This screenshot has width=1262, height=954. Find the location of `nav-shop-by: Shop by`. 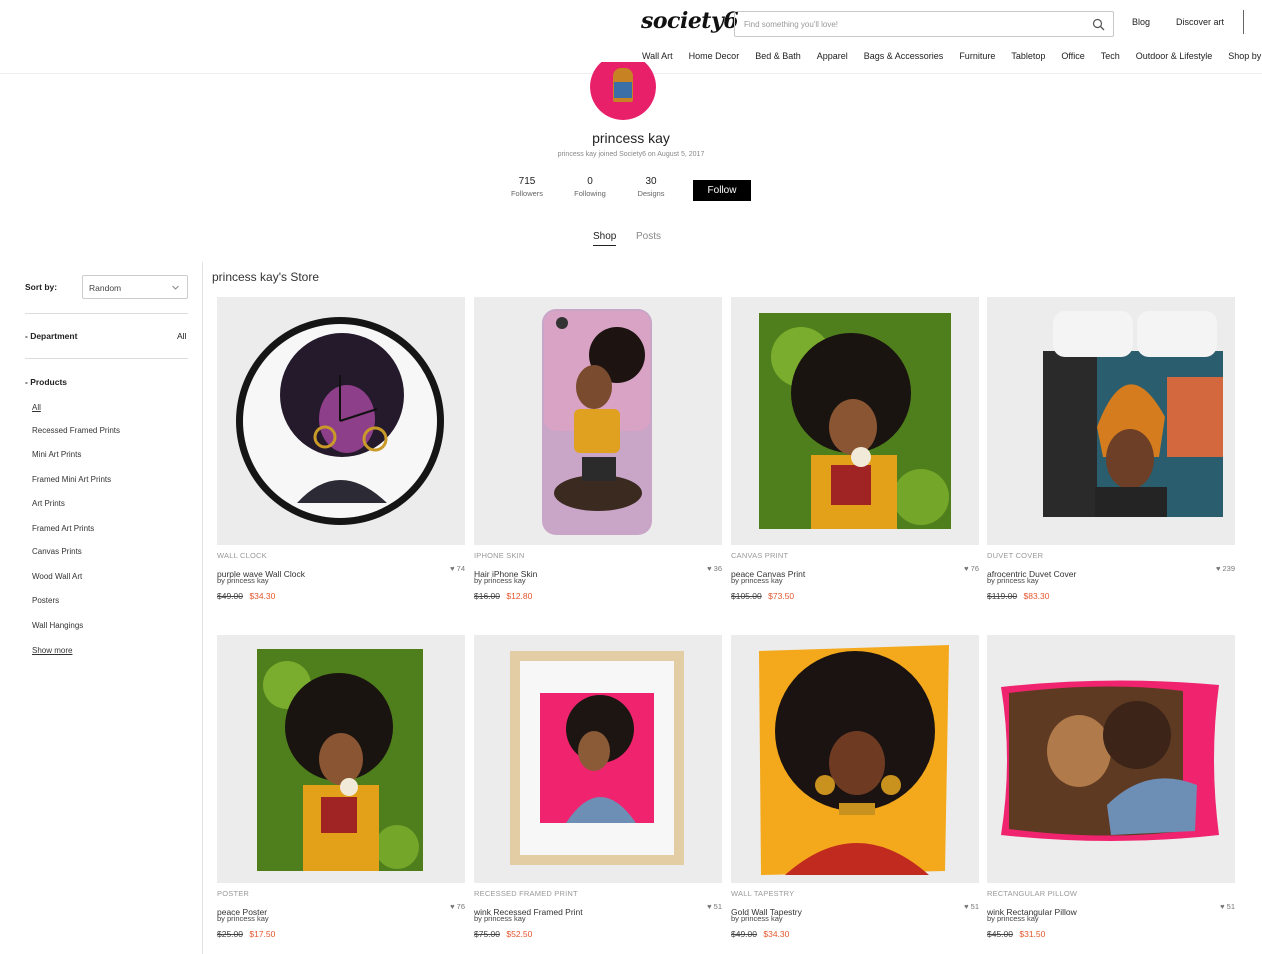

nav-shop-by: Shop by is located at coordinates (1244, 57).